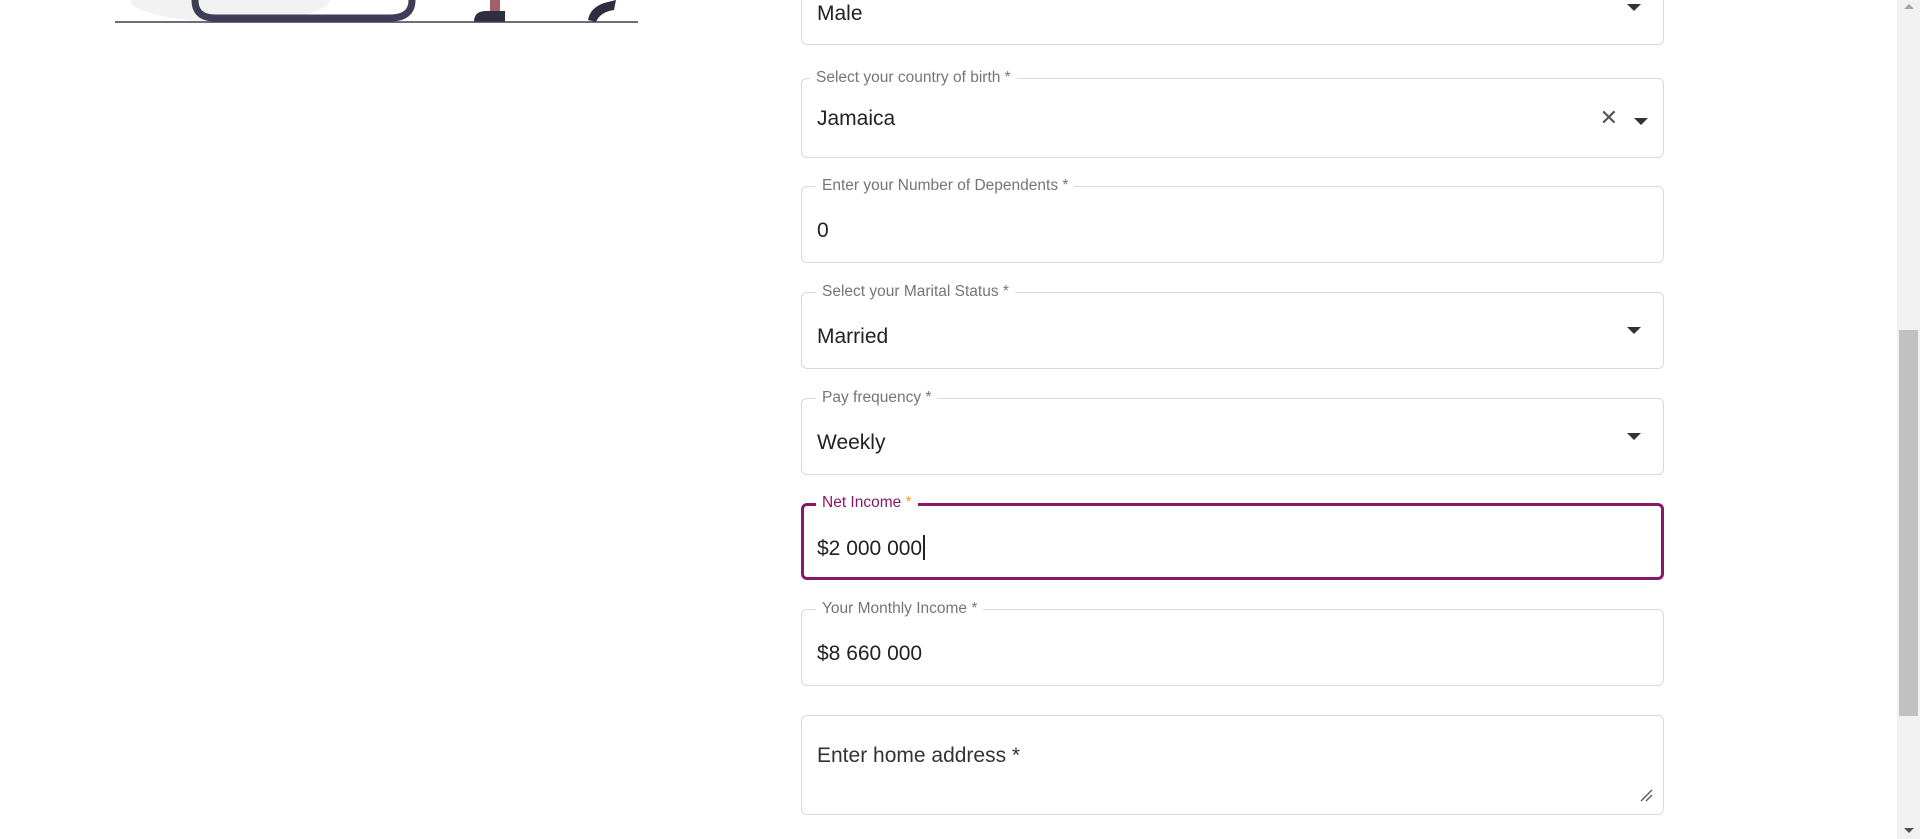 The height and width of the screenshot is (839, 1920). Describe the element at coordinates (1232, 536) in the screenshot. I see `net-income-field: Net Income * $2 000 000` at that location.